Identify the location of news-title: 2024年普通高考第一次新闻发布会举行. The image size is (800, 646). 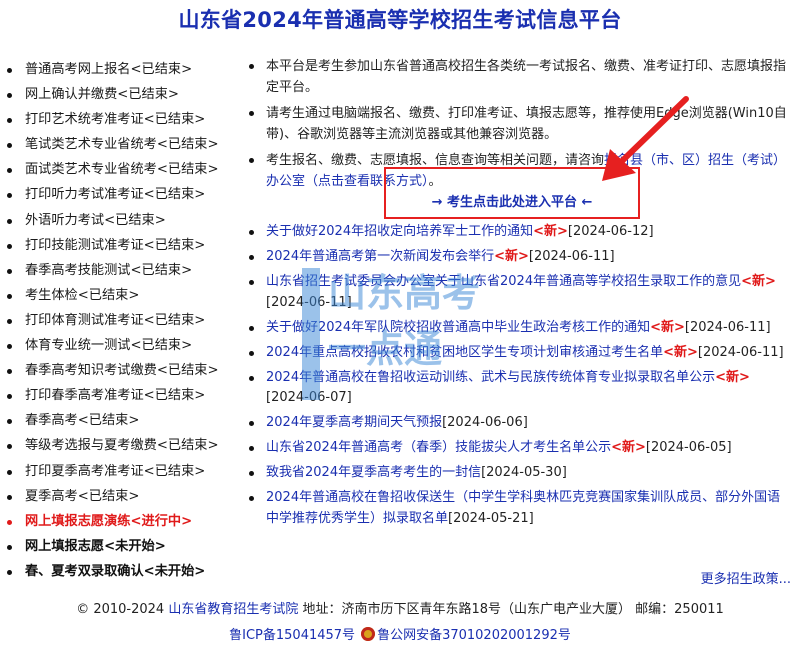
(380, 256).